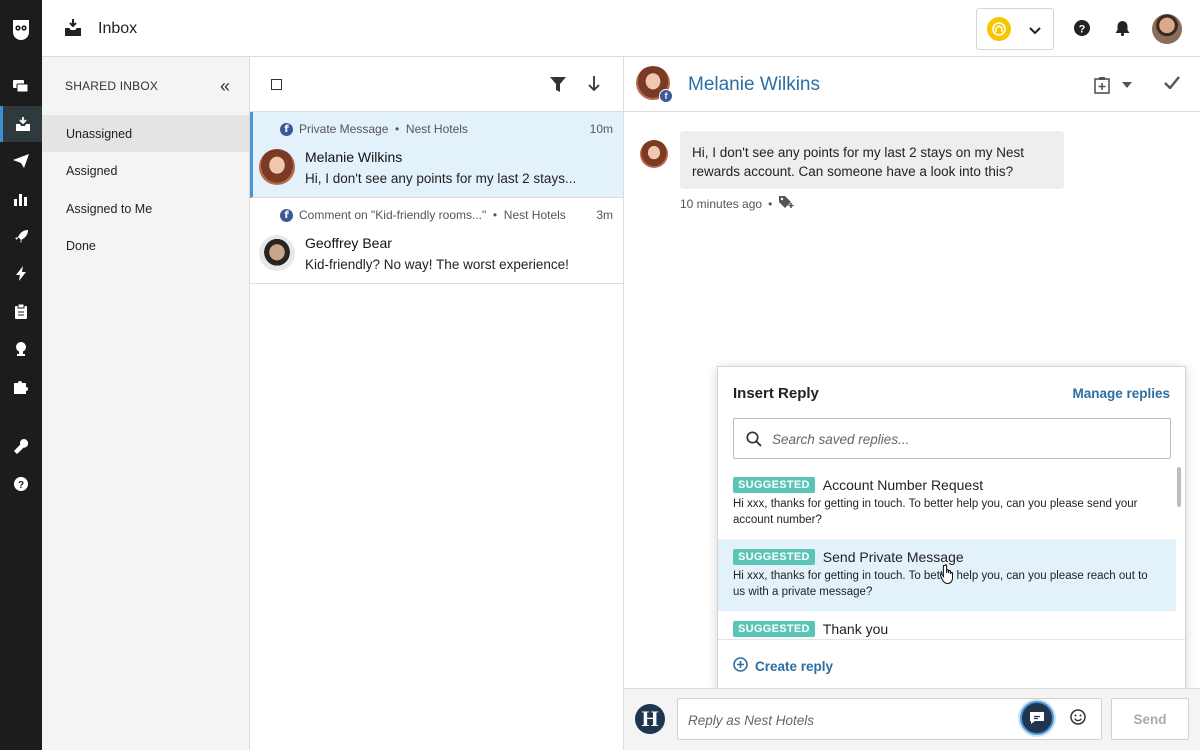  Describe the element at coordinates (145, 245) in the screenshot. I see `sidebar-item-done: Done` at that location.